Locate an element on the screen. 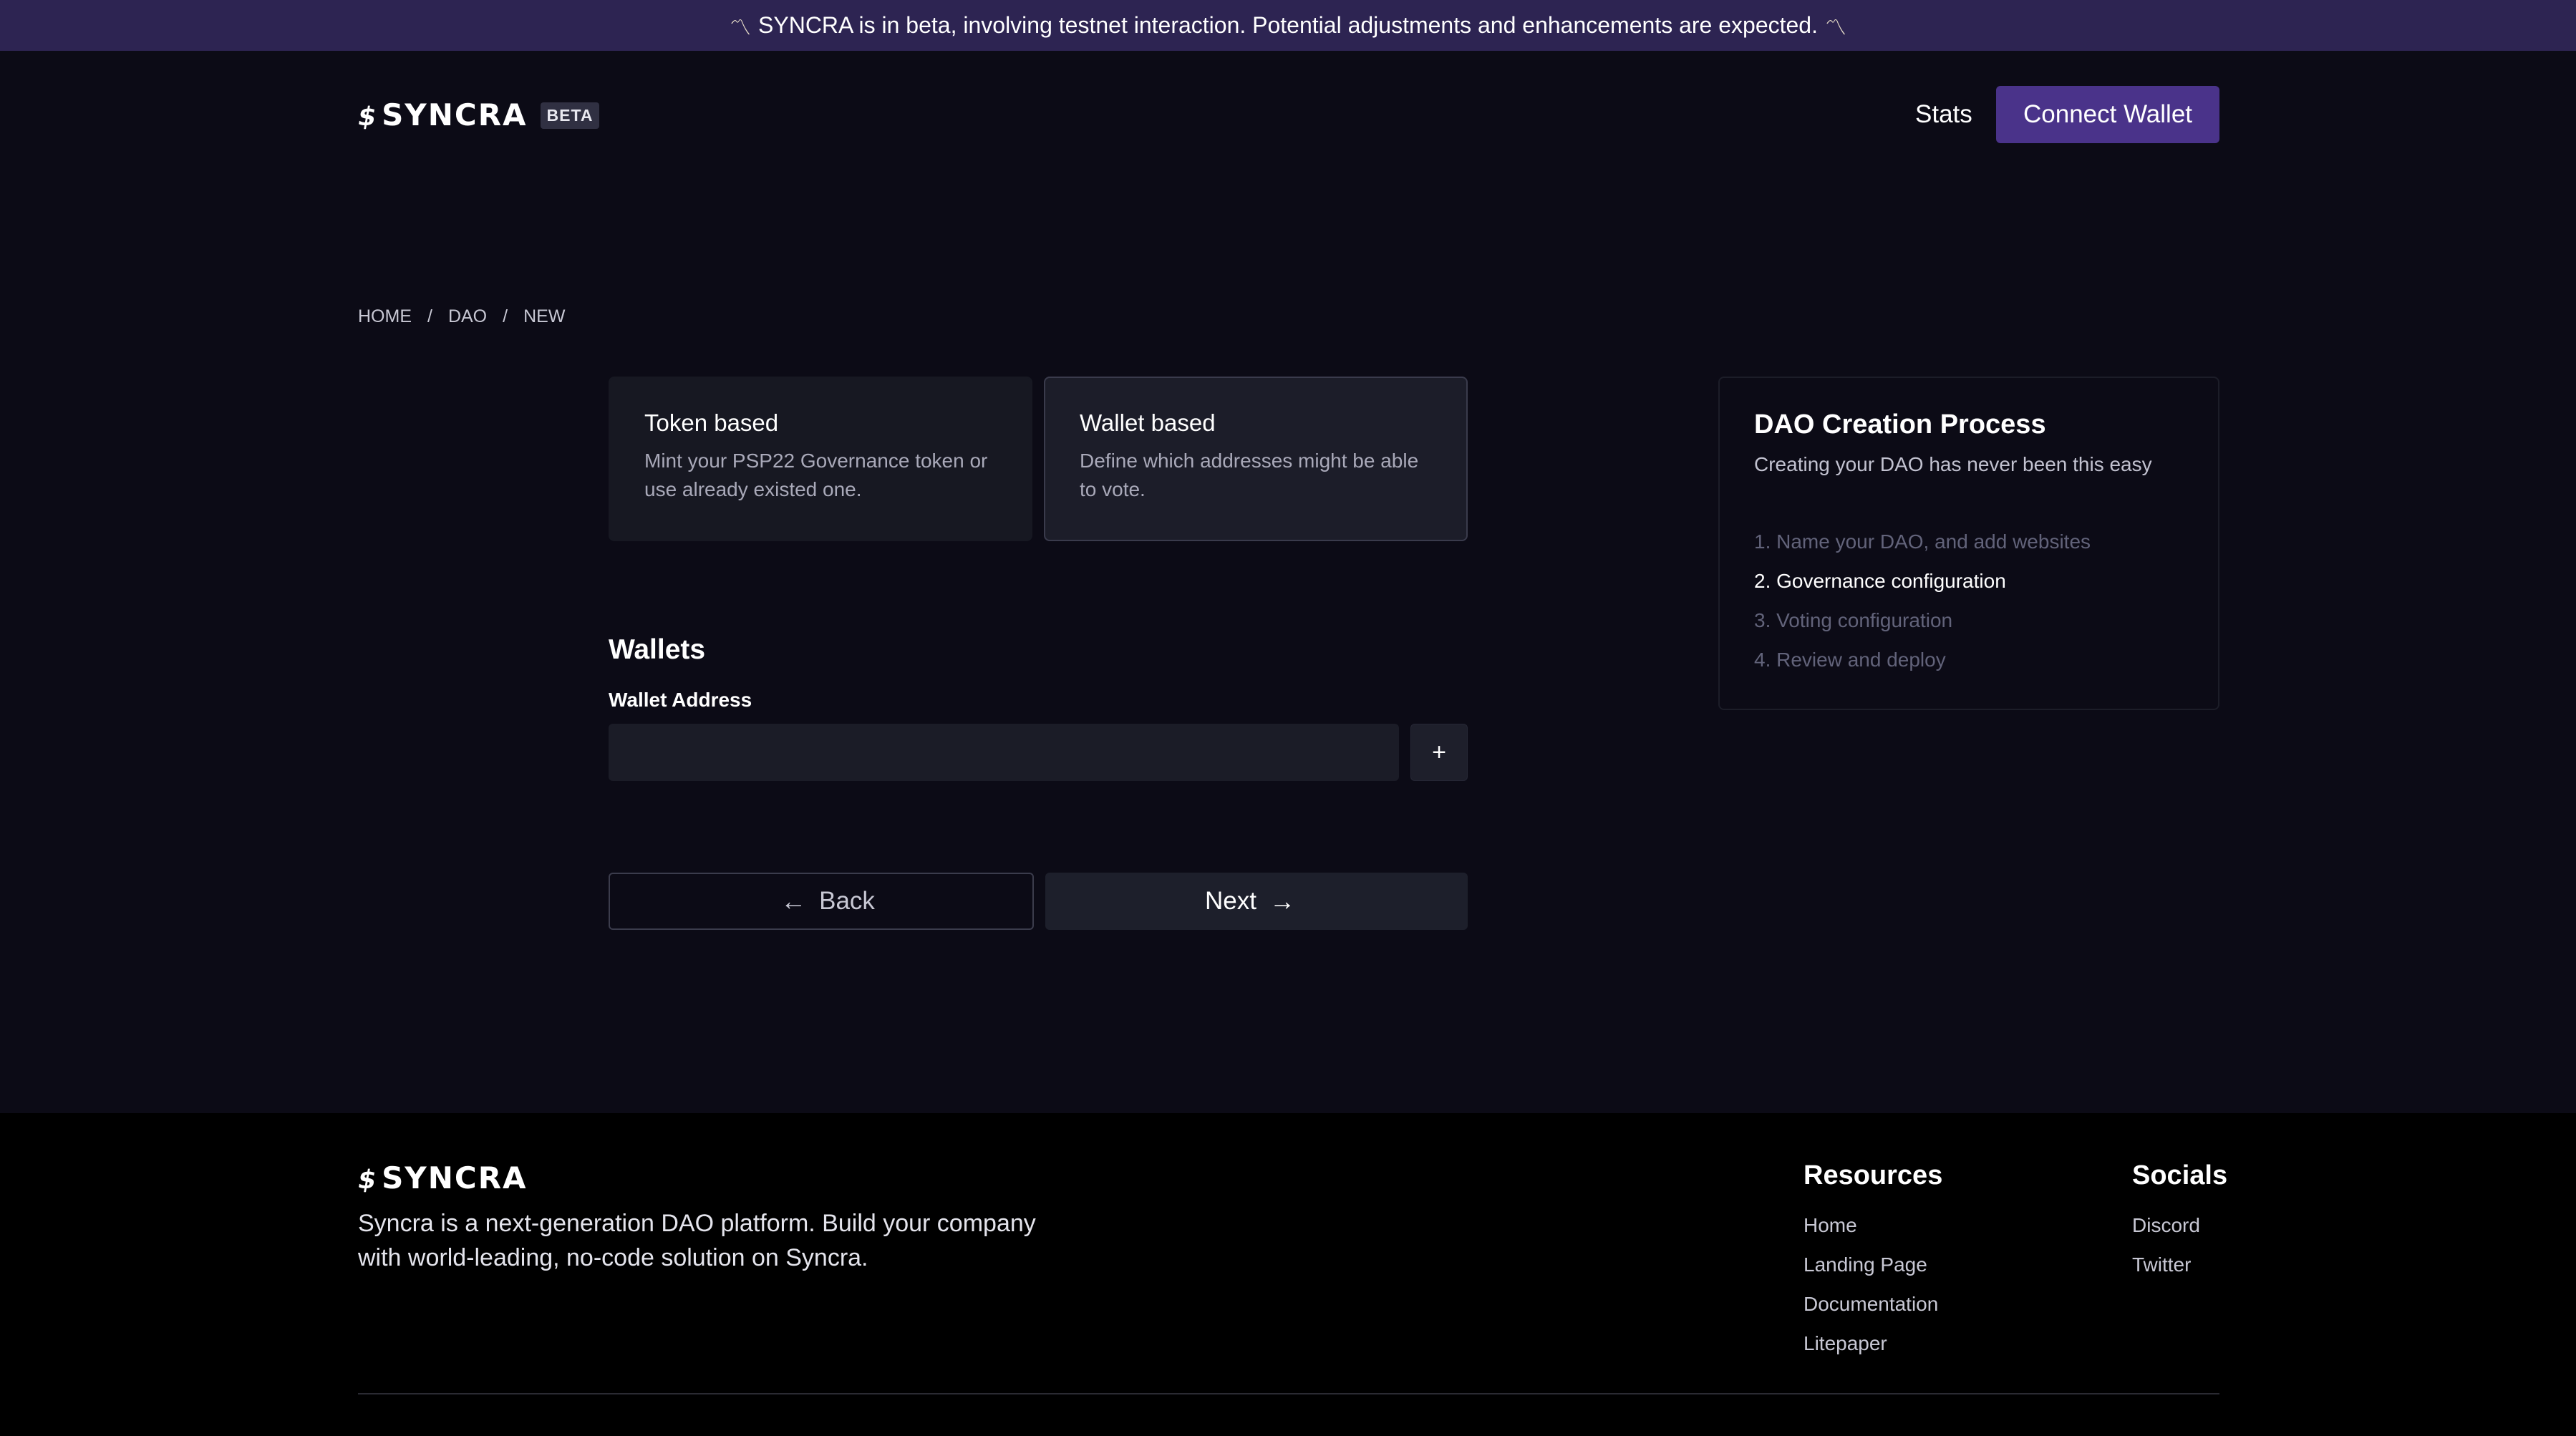 The width and height of the screenshot is (2576, 1436). card-title: Token based is located at coordinates (711, 422).